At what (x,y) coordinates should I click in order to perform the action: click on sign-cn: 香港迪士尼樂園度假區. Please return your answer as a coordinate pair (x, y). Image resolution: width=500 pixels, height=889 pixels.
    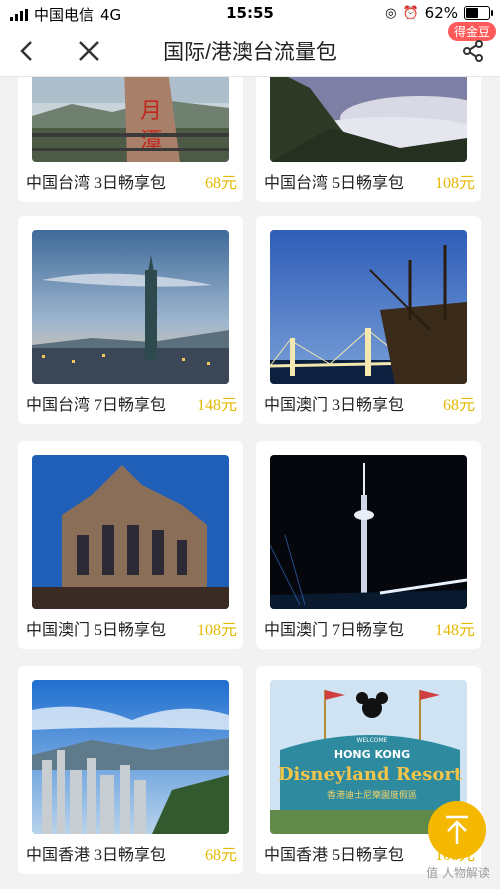
    Looking at the image, I should click on (372, 795).